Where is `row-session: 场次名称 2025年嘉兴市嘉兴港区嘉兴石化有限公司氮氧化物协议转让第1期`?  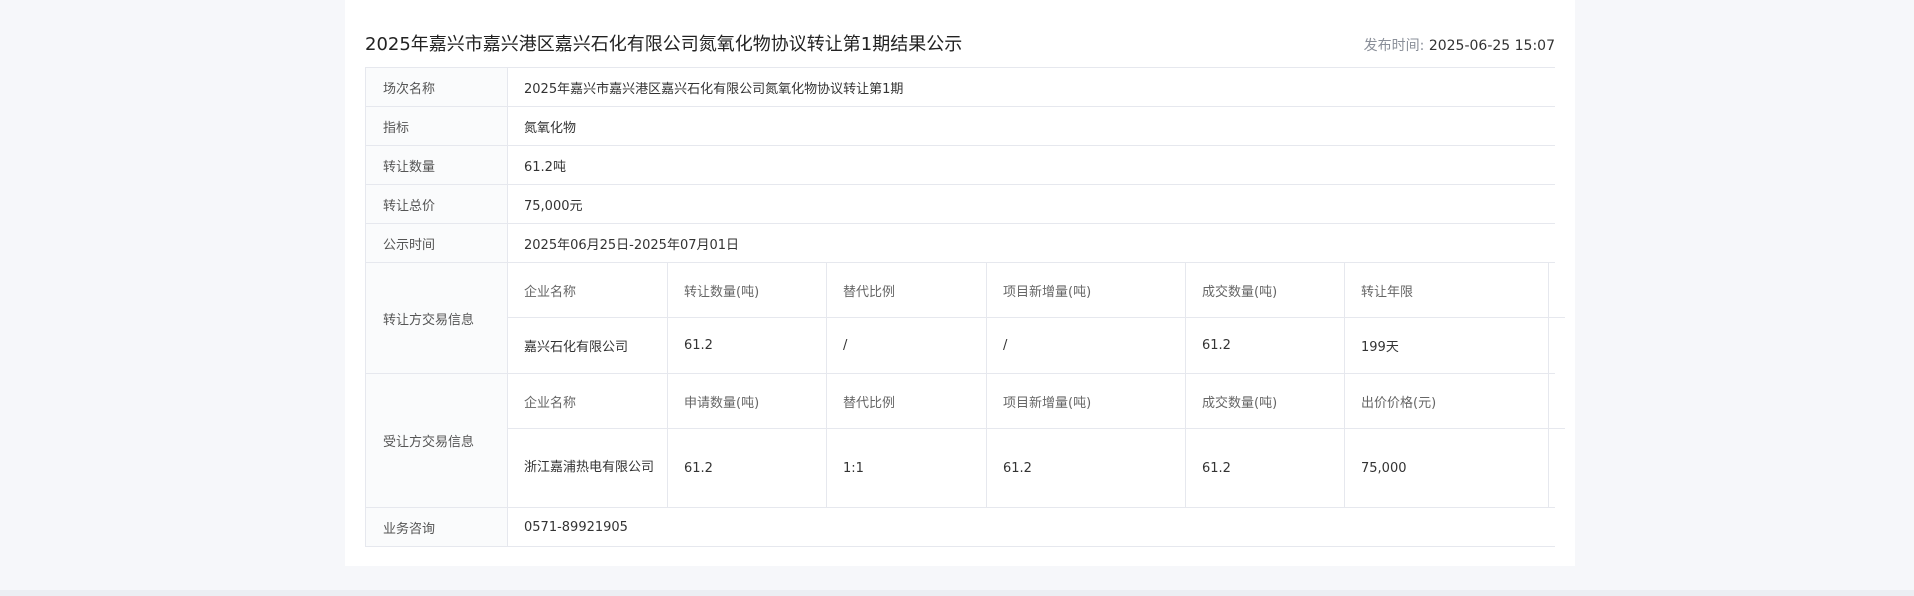 row-session: 场次名称 2025年嘉兴市嘉兴港区嘉兴石化有限公司氮氧化物协议转让第1期 is located at coordinates (960, 87).